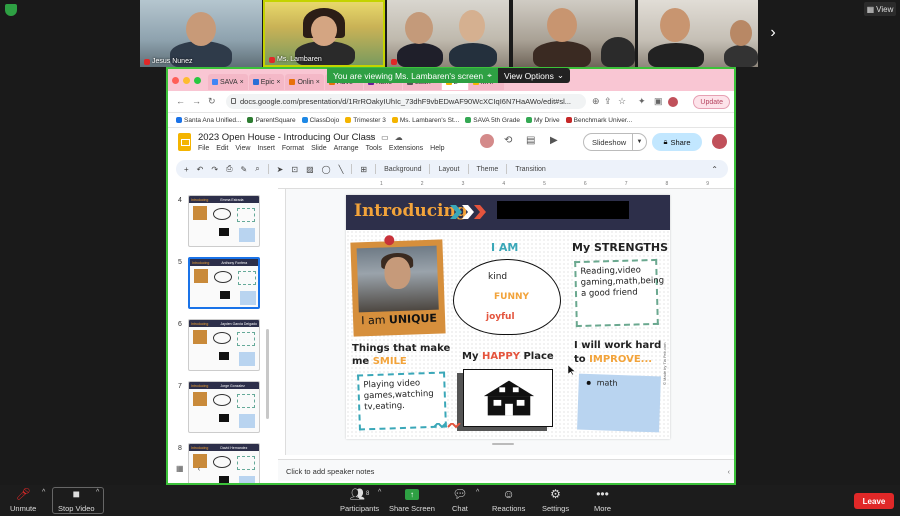 Image resolution: width=900 pixels, height=516 pixels. I want to click on background-button: Background, so click(402, 169).